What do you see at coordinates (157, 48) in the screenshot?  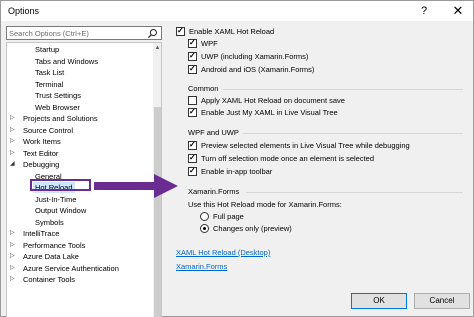 I see `scroll-up-icon: ▲` at bounding box center [157, 48].